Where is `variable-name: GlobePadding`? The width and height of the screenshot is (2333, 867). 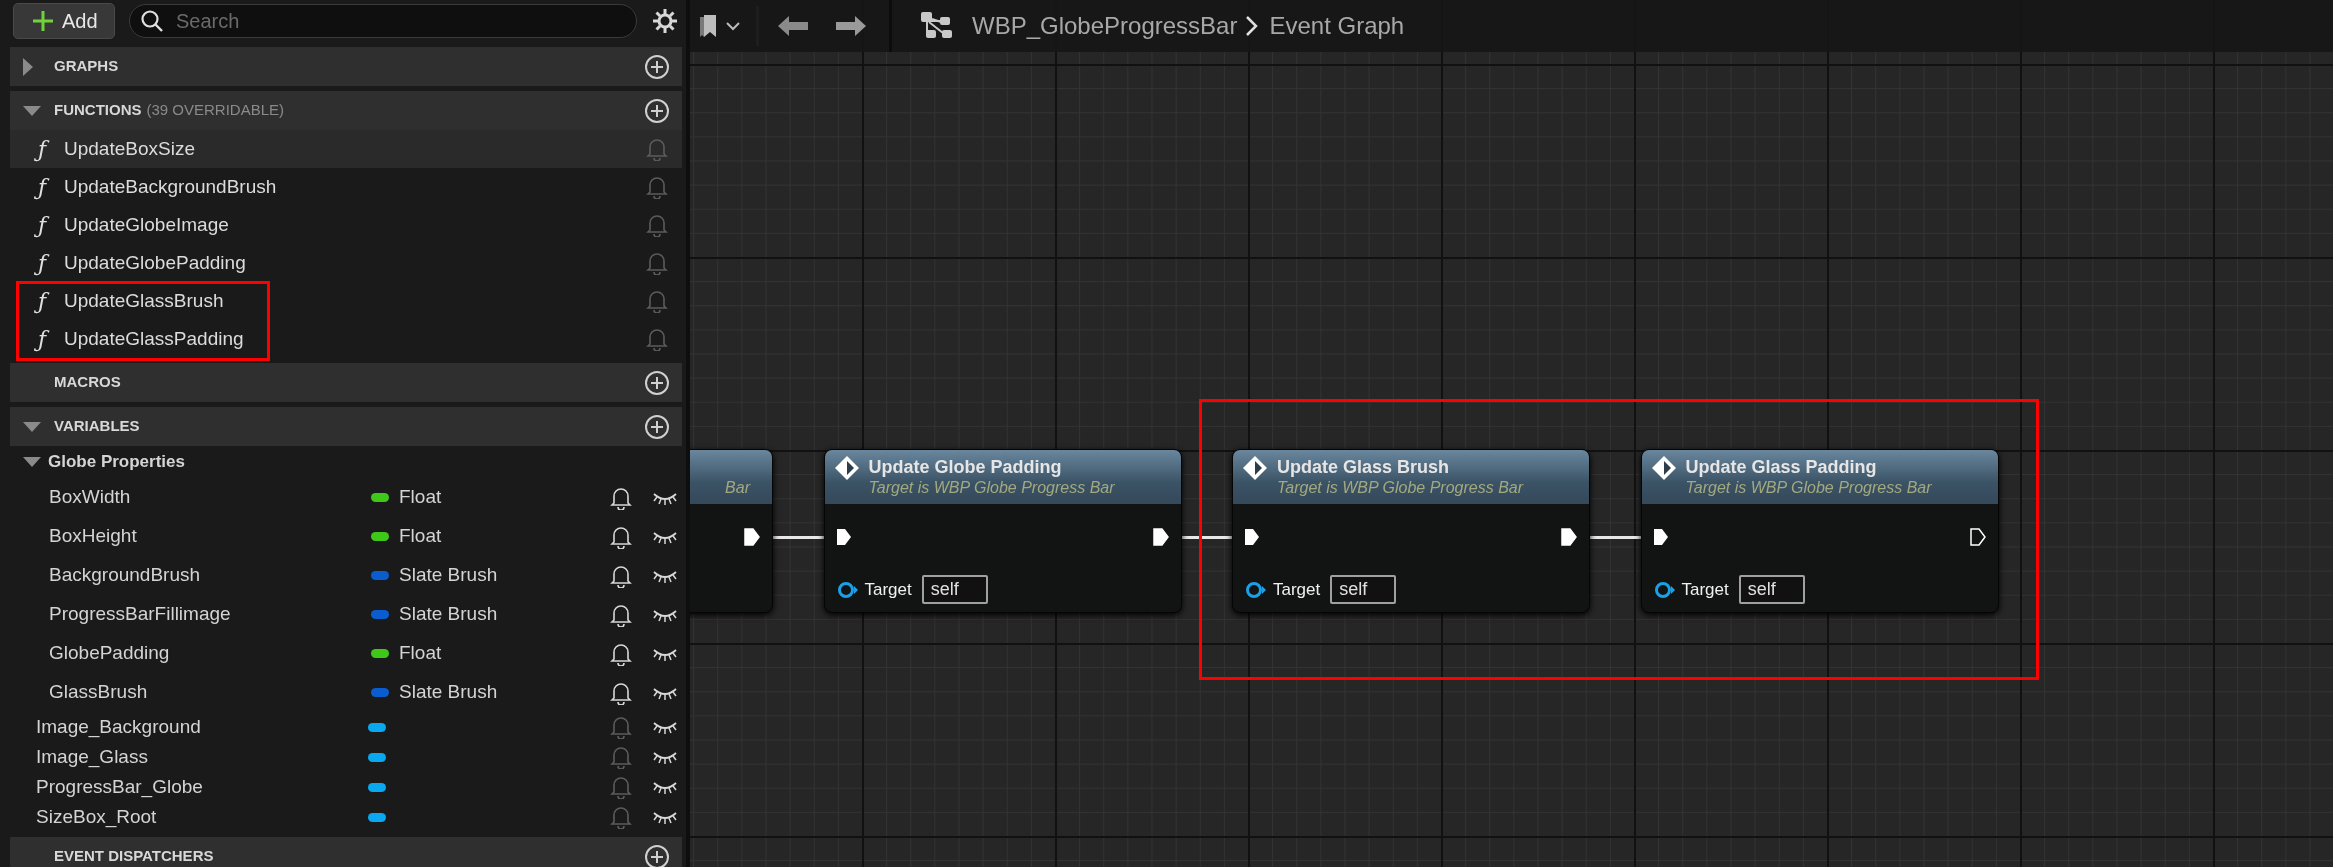
variable-name: GlobePadding is located at coordinates (190, 653).